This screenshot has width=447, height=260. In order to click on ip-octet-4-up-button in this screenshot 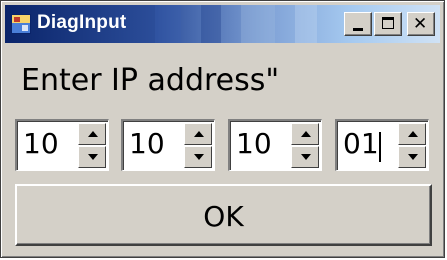, I will do `click(412, 134)`.